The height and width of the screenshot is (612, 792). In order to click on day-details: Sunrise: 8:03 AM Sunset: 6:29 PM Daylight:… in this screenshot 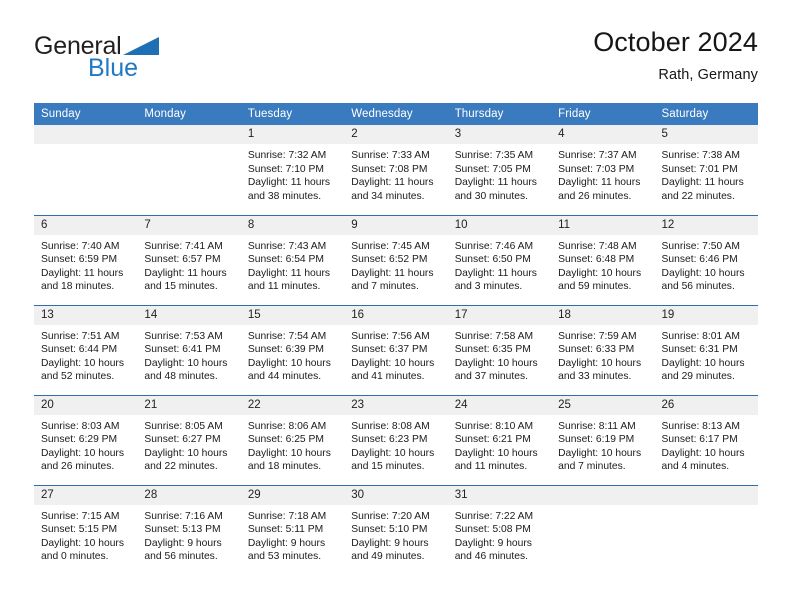, I will do `click(85, 444)`.